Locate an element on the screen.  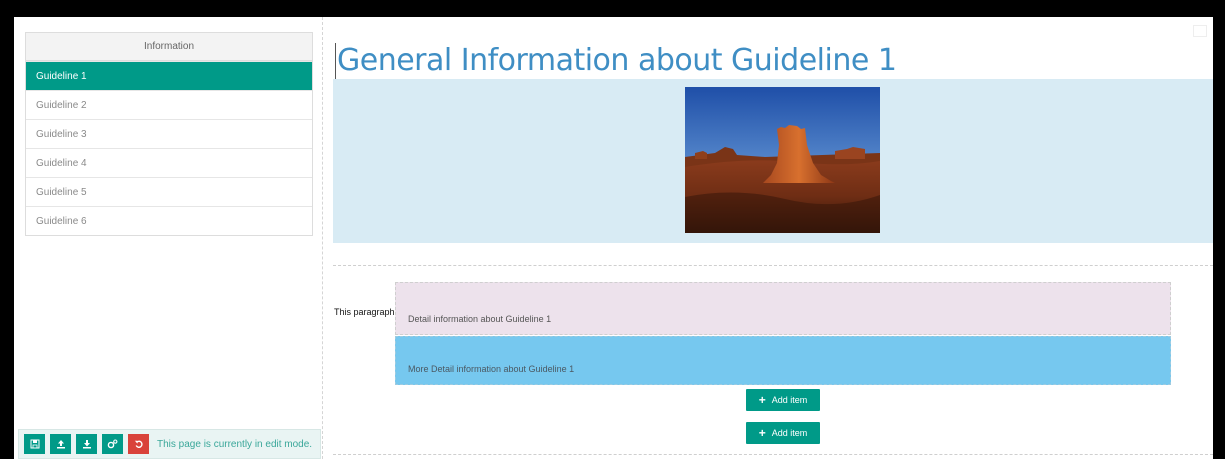
detail-item-1-text: Detail information about Guideline 1 is located at coordinates (480, 319).